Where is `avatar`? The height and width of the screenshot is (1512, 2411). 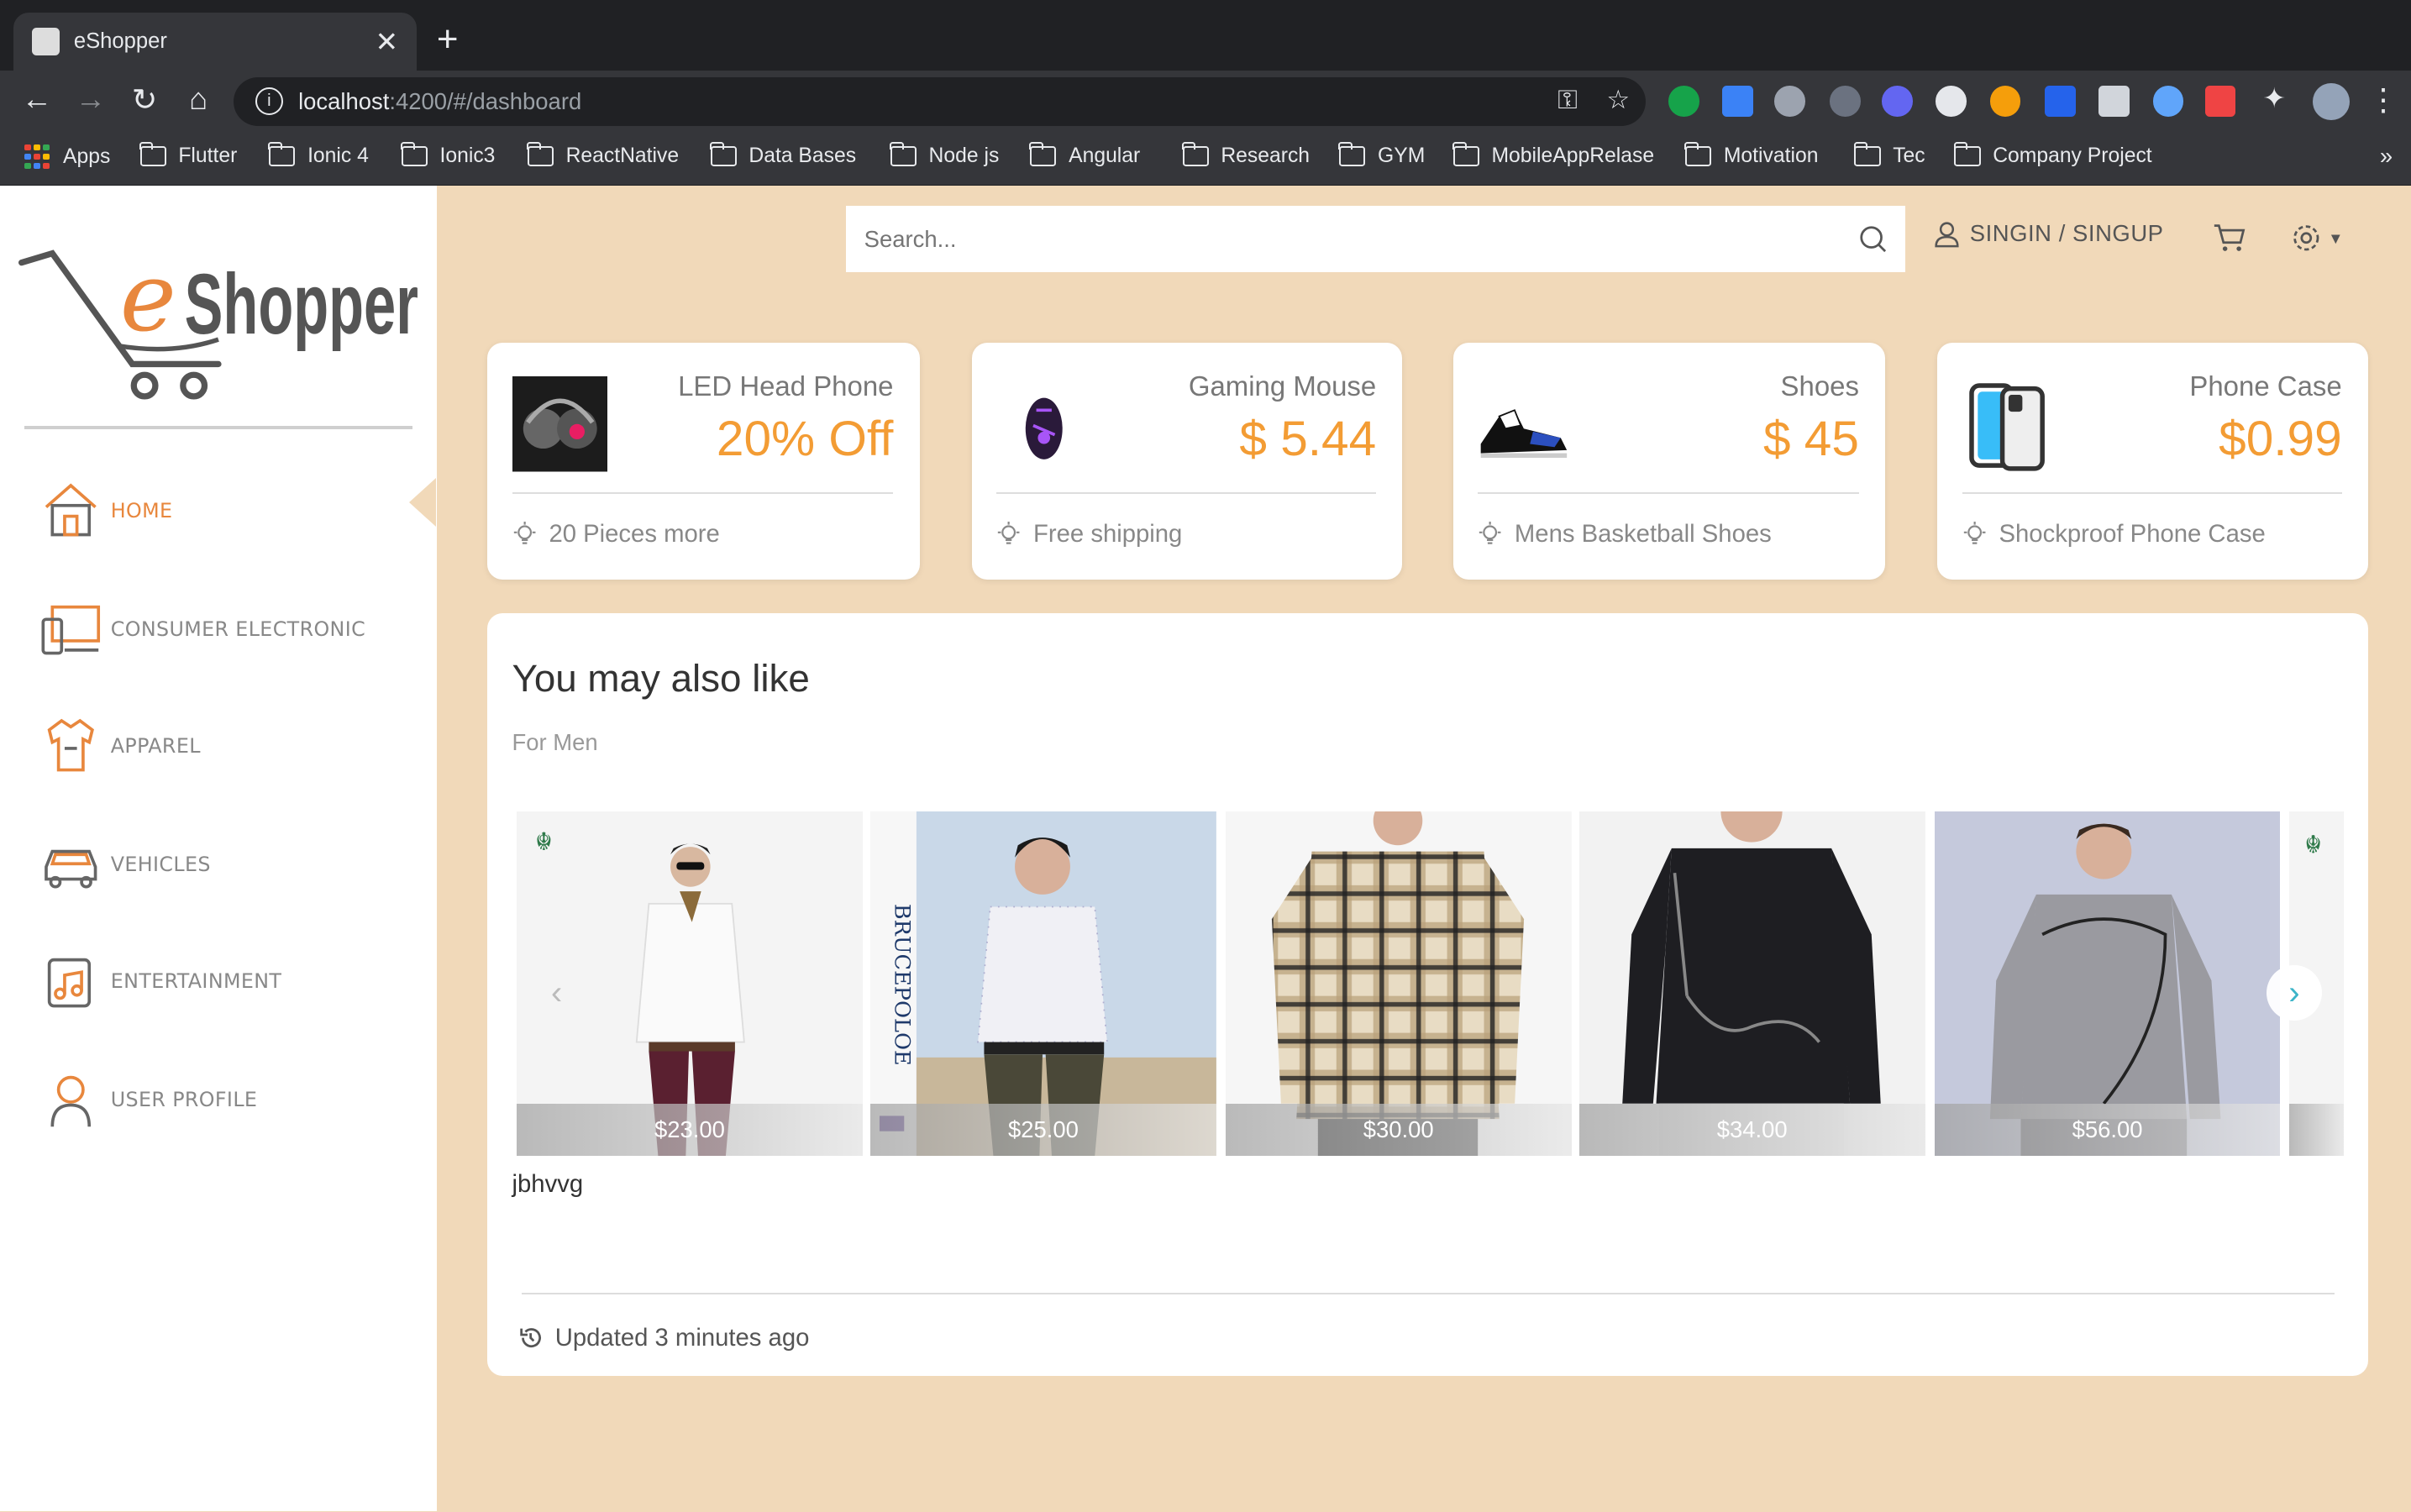 avatar is located at coordinates (2331, 101).